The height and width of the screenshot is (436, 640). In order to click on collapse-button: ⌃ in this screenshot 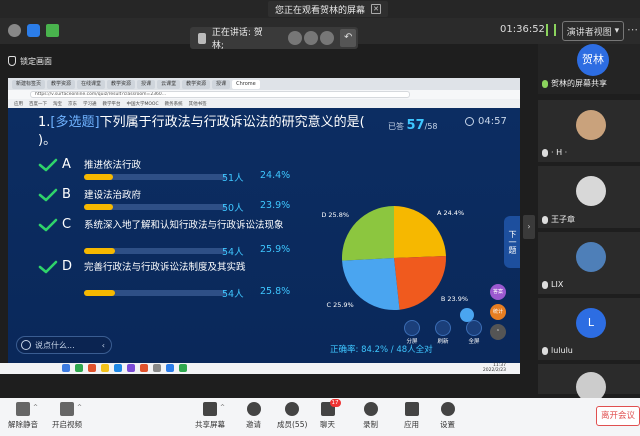, I will do `click(498, 332)`.